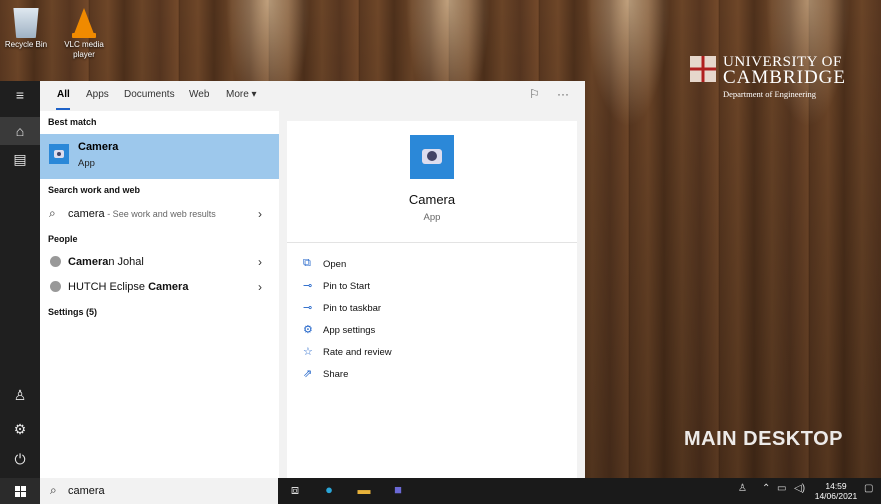  Describe the element at coordinates (312, 96) in the screenshot. I see `search-tabs: All Apps Documents Web More ▾ ⚐ ···` at that location.